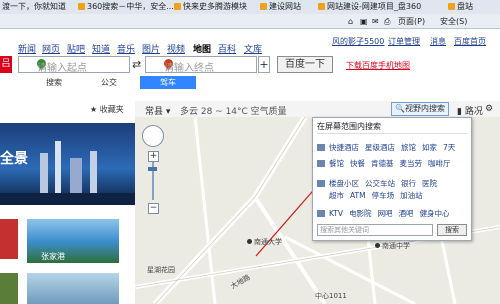 The image size is (500, 304). Describe the element at coordinates (321, 147) in the screenshot. I see `hotel-icon` at that location.